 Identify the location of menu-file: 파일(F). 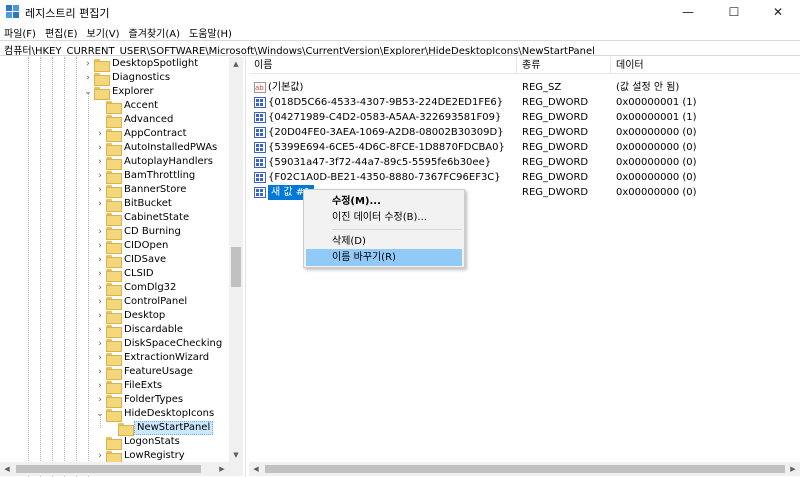
(20, 32).